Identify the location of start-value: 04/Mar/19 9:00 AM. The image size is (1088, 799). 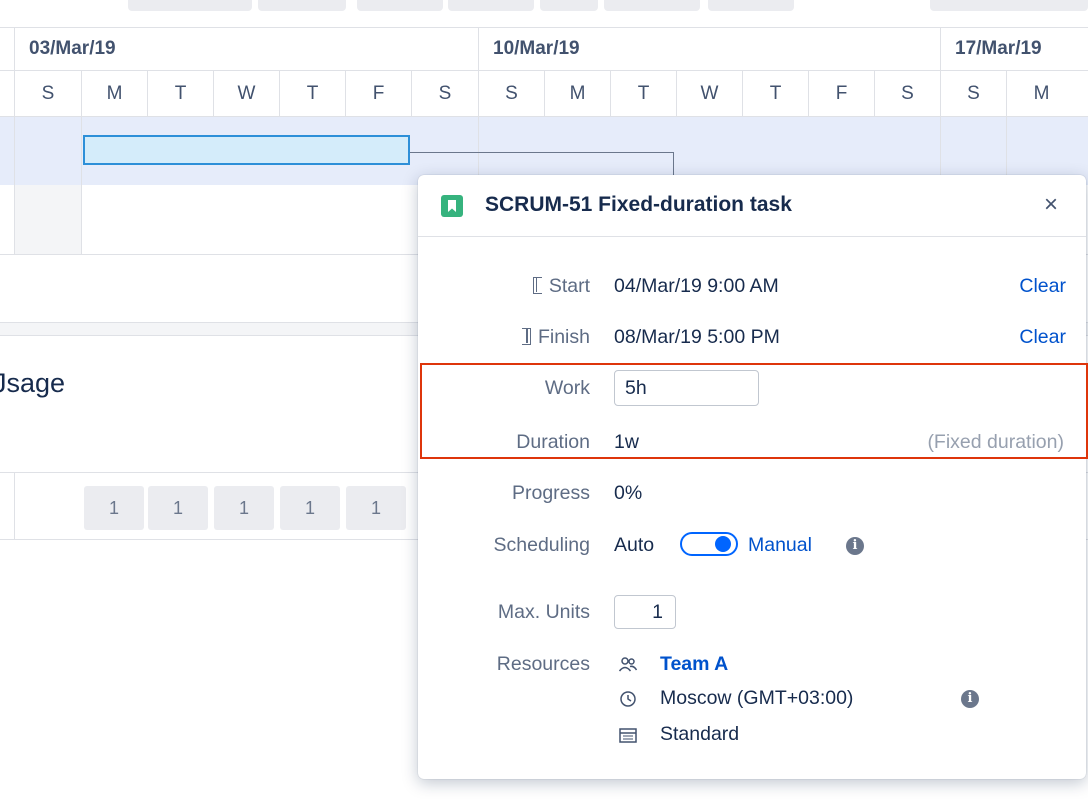
(696, 286).